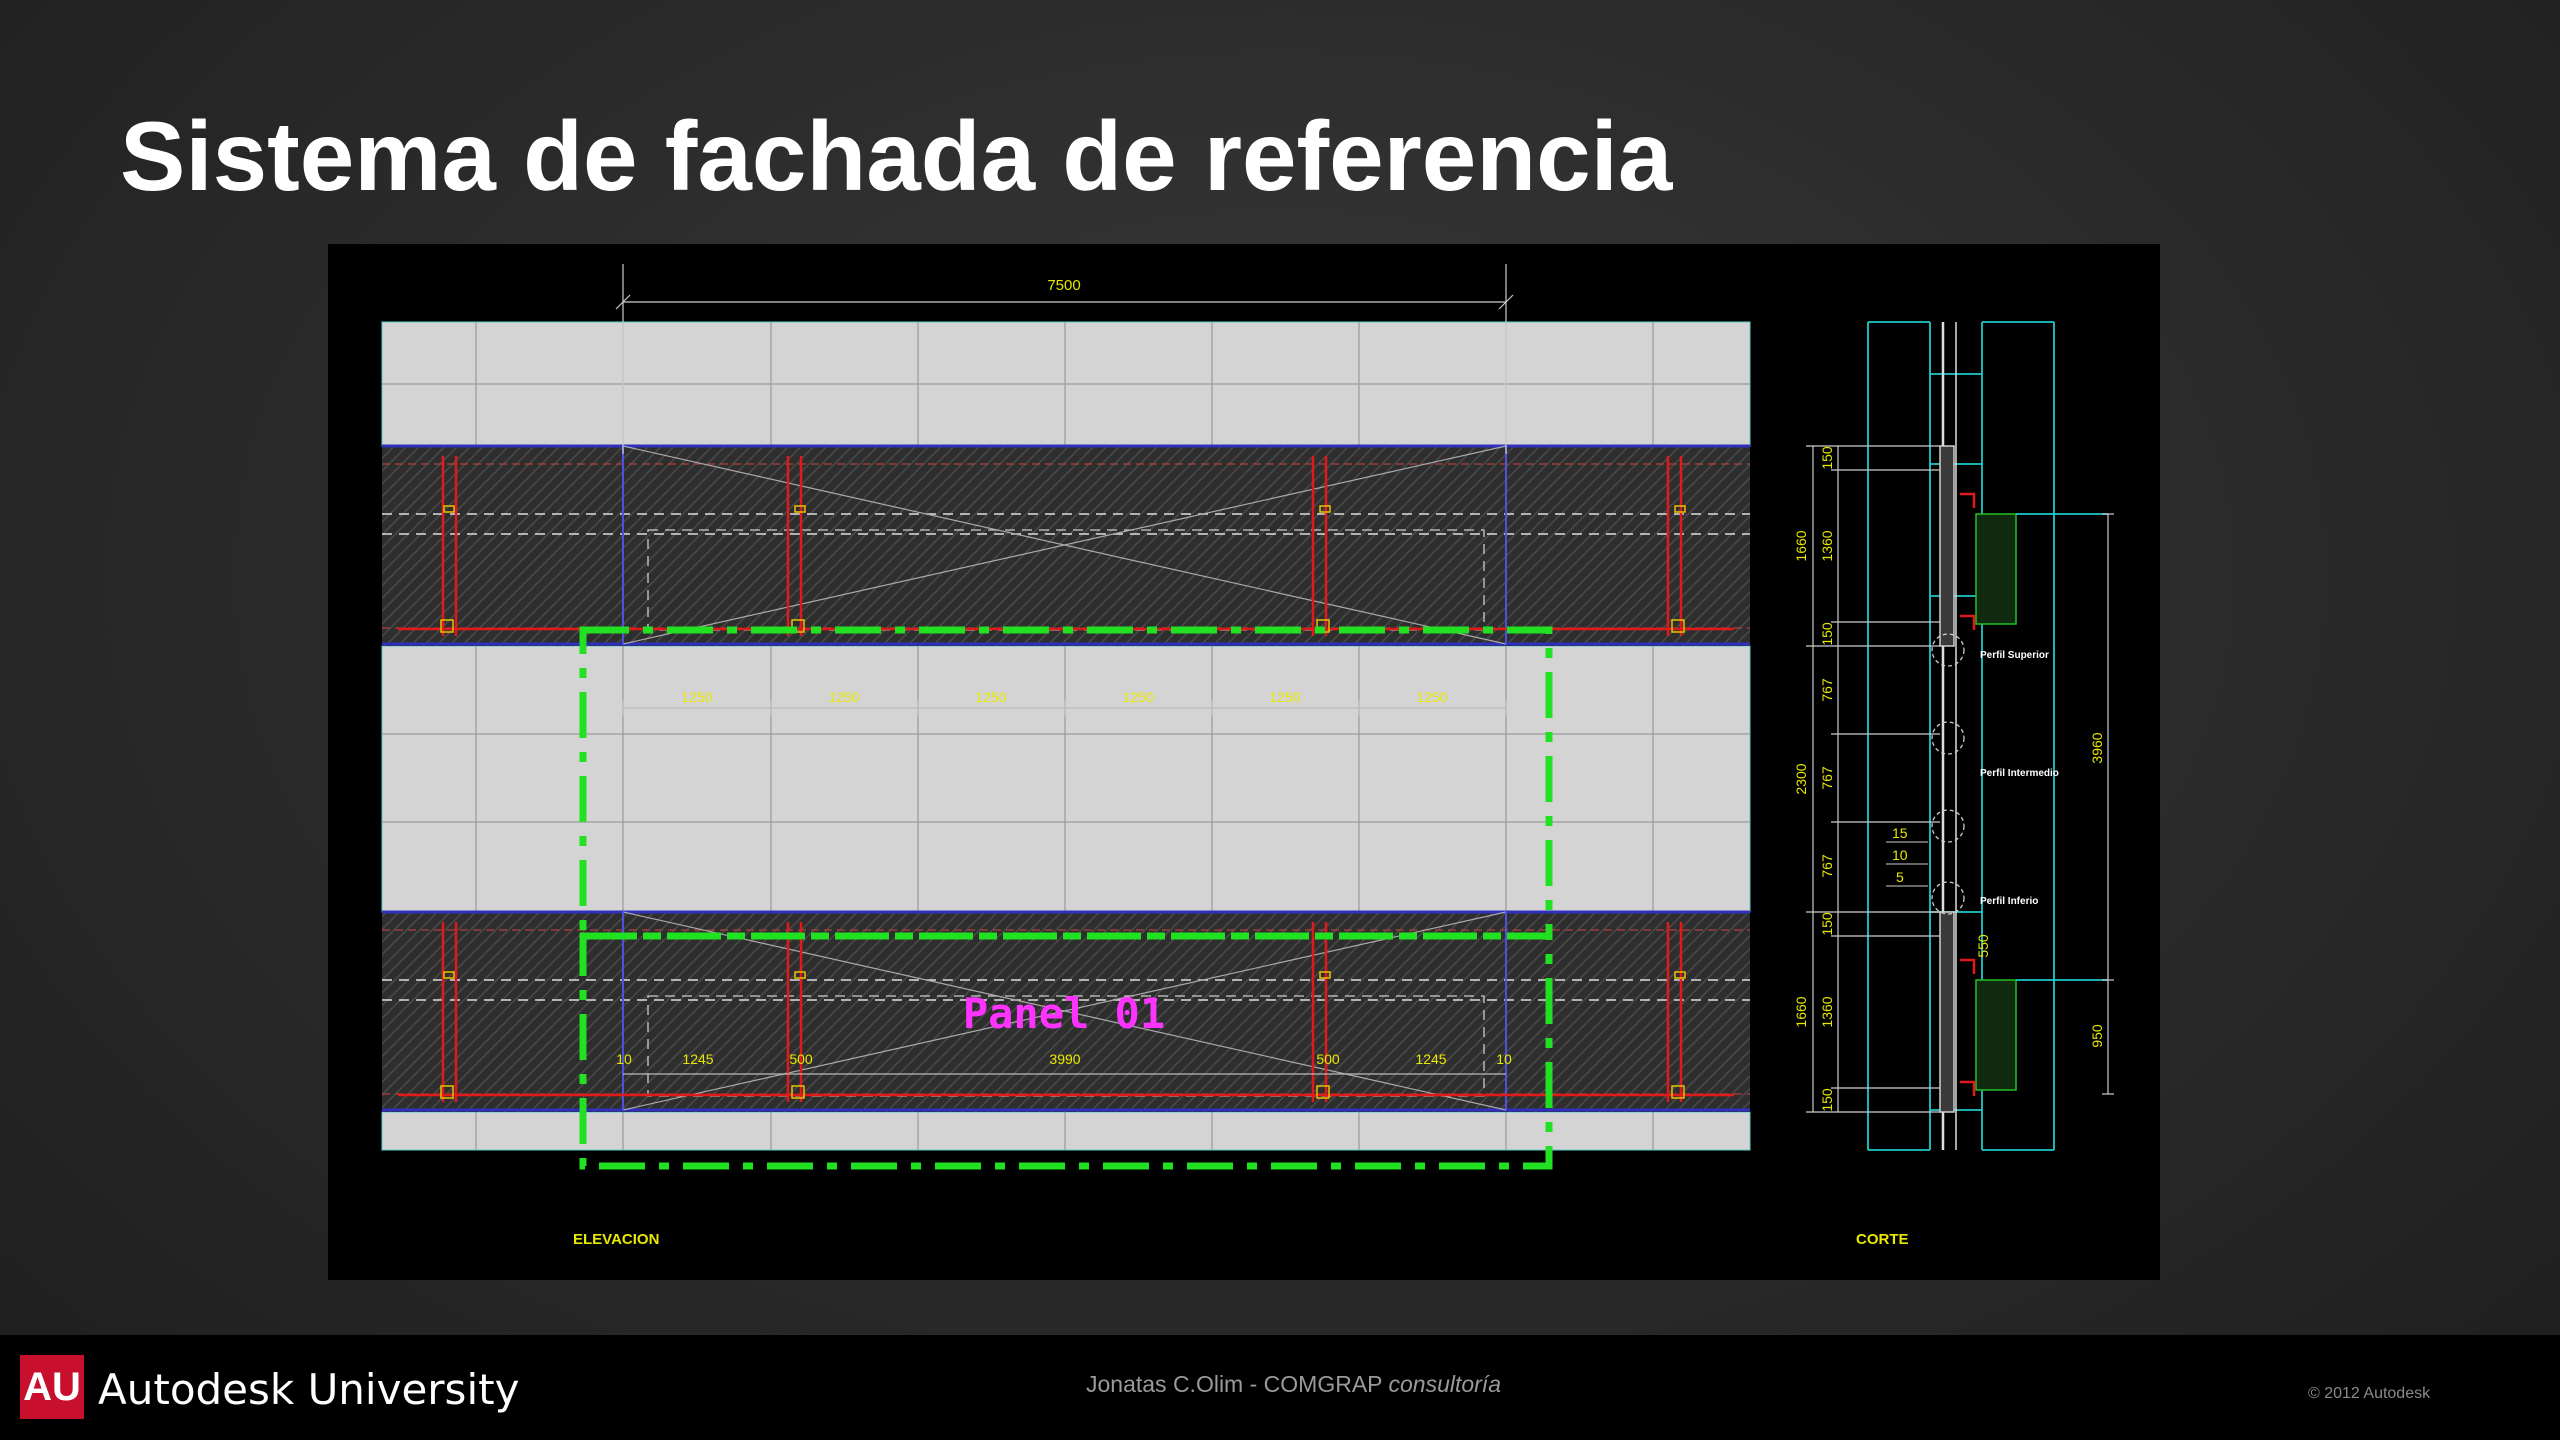 The image size is (2560, 1440). I want to click on section-detail-dim-3: 5, so click(1900, 877).